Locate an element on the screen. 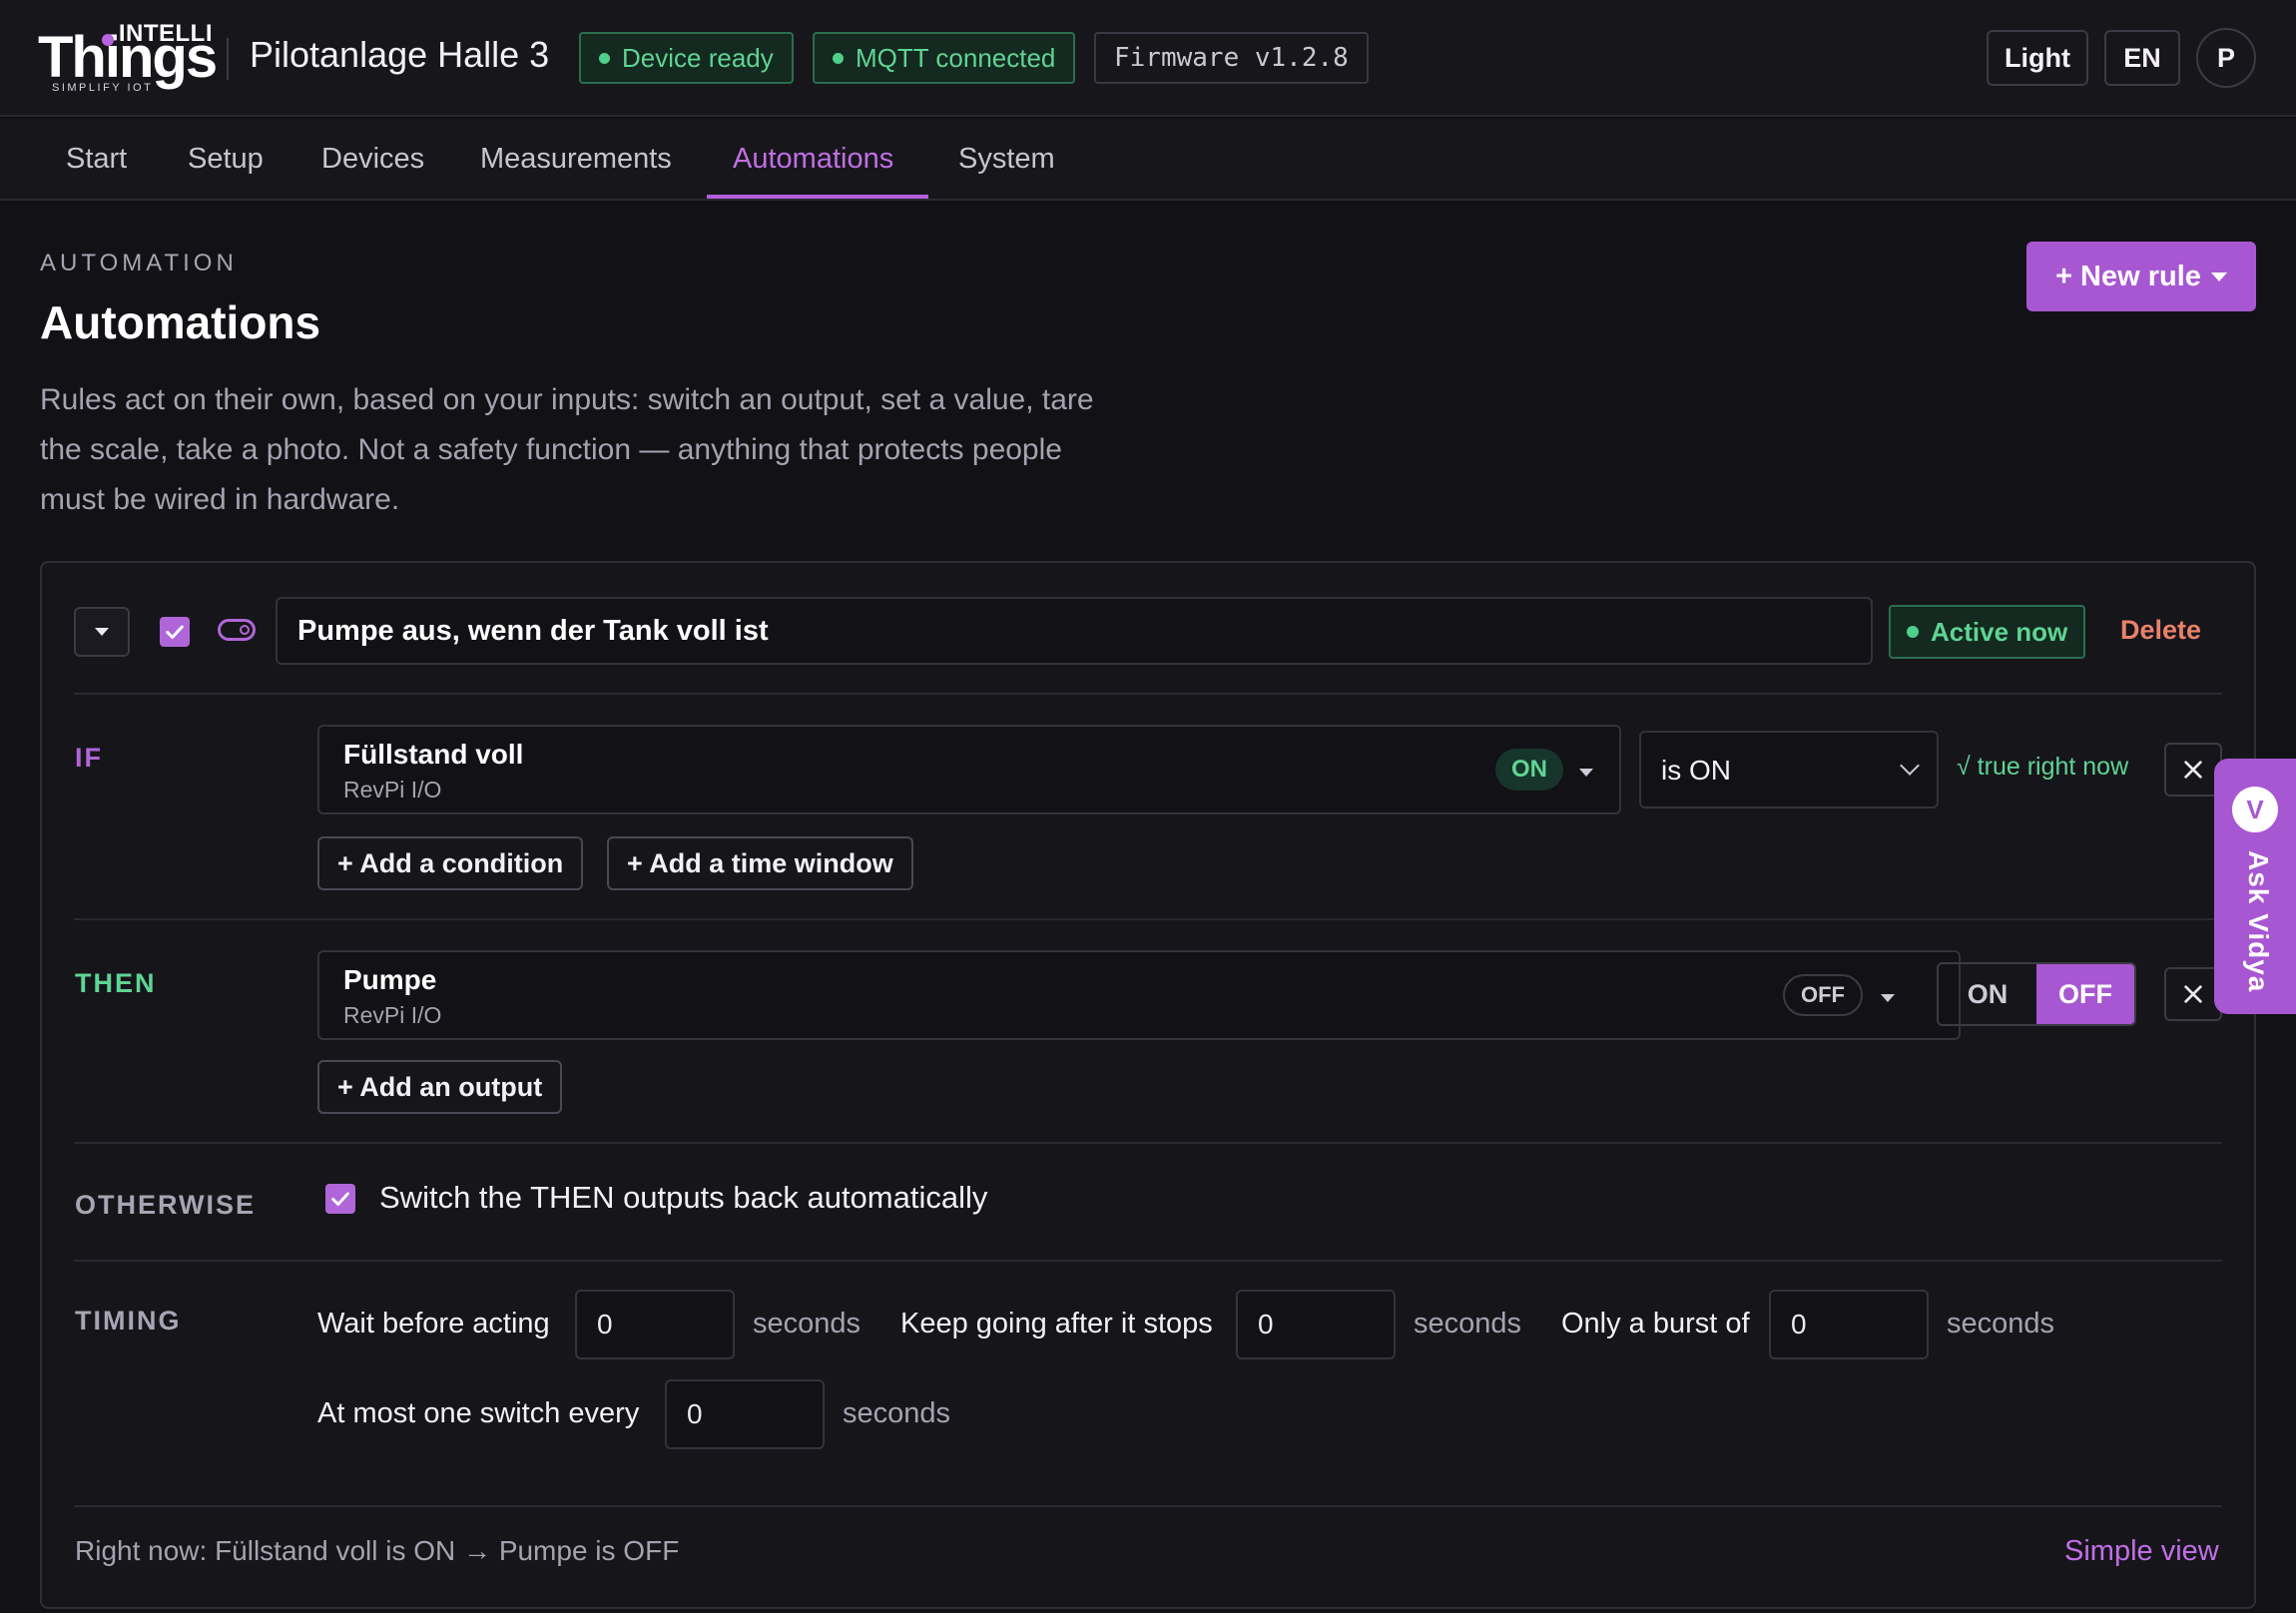 This screenshot has height=1613, width=2296. if-label: IF is located at coordinates (89, 758).